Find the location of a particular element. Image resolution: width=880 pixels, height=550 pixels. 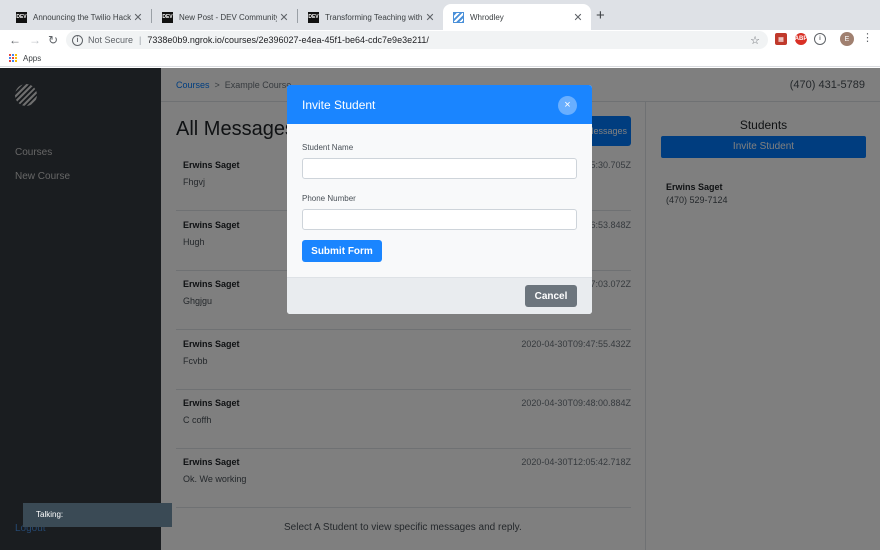

submit-form-button: Submit Form is located at coordinates (342, 251).